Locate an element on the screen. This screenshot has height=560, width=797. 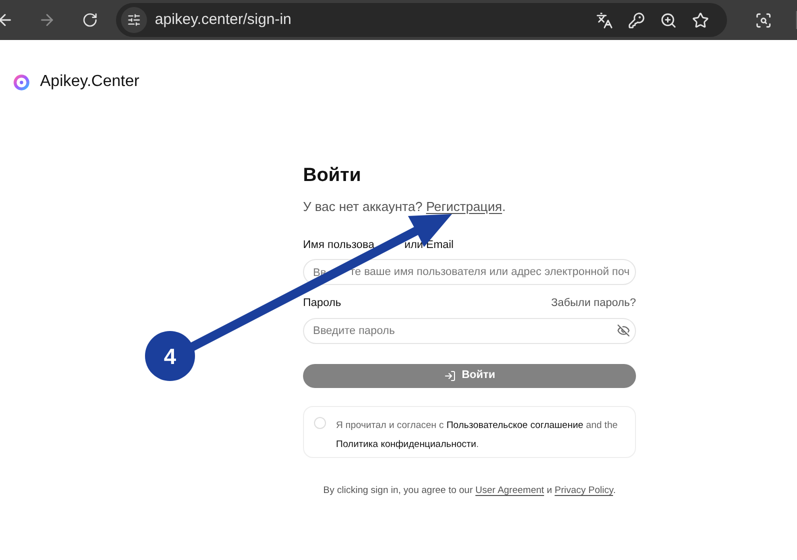
user-agreement-link: Пользовательское соглашение is located at coordinates (515, 425).